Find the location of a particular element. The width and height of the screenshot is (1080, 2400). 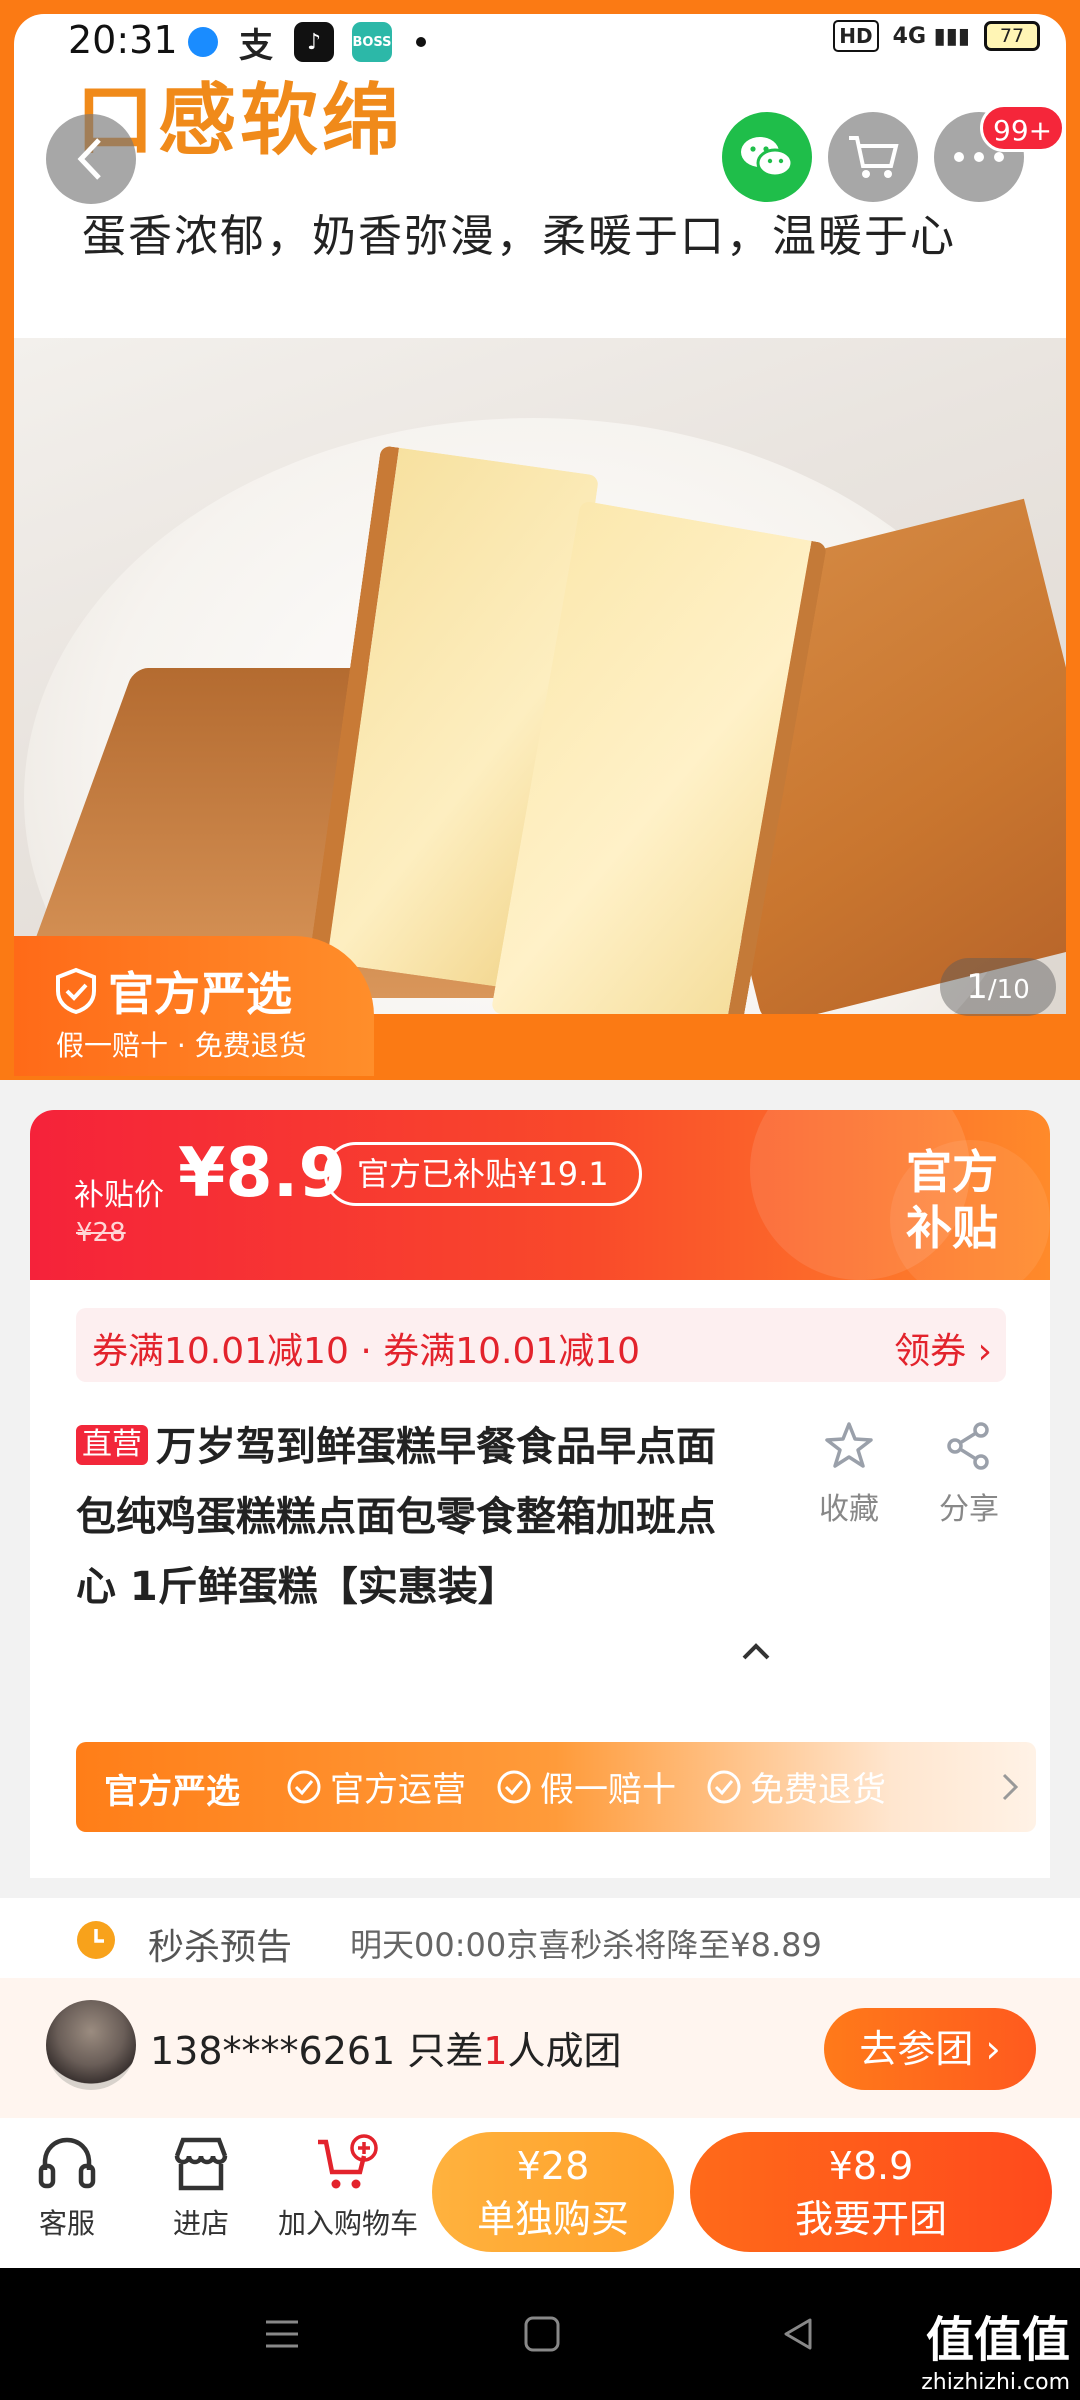

join-group-button: 去参团 › is located at coordinates (930, 2049).